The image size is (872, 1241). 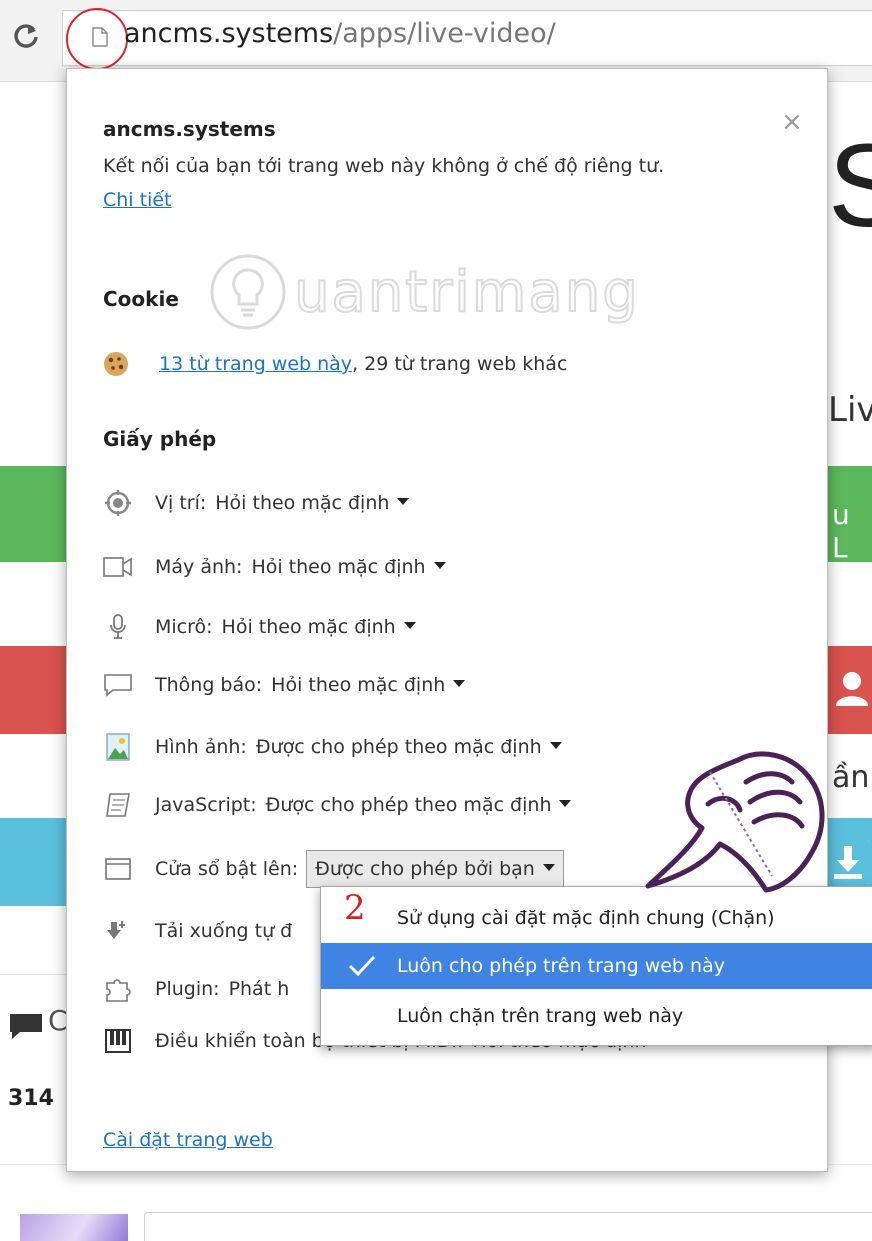 I want to click on reload-icon, so click(x=26, y=36).